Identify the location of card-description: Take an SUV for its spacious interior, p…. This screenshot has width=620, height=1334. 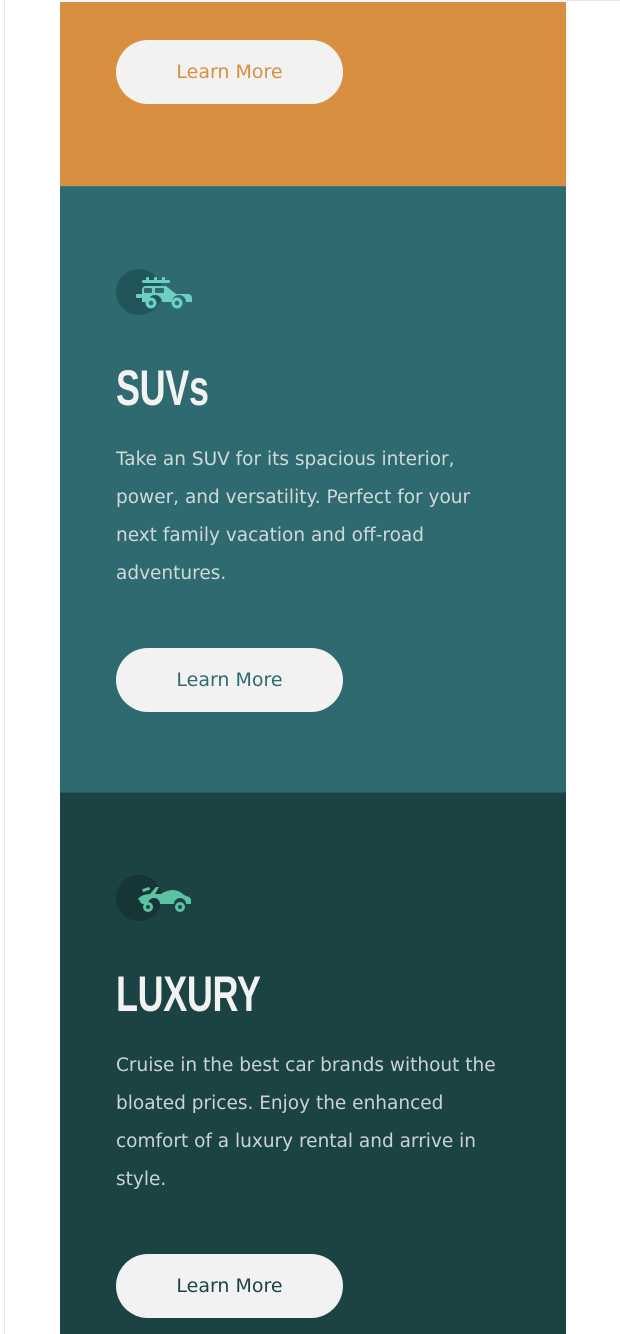
(293, 516).